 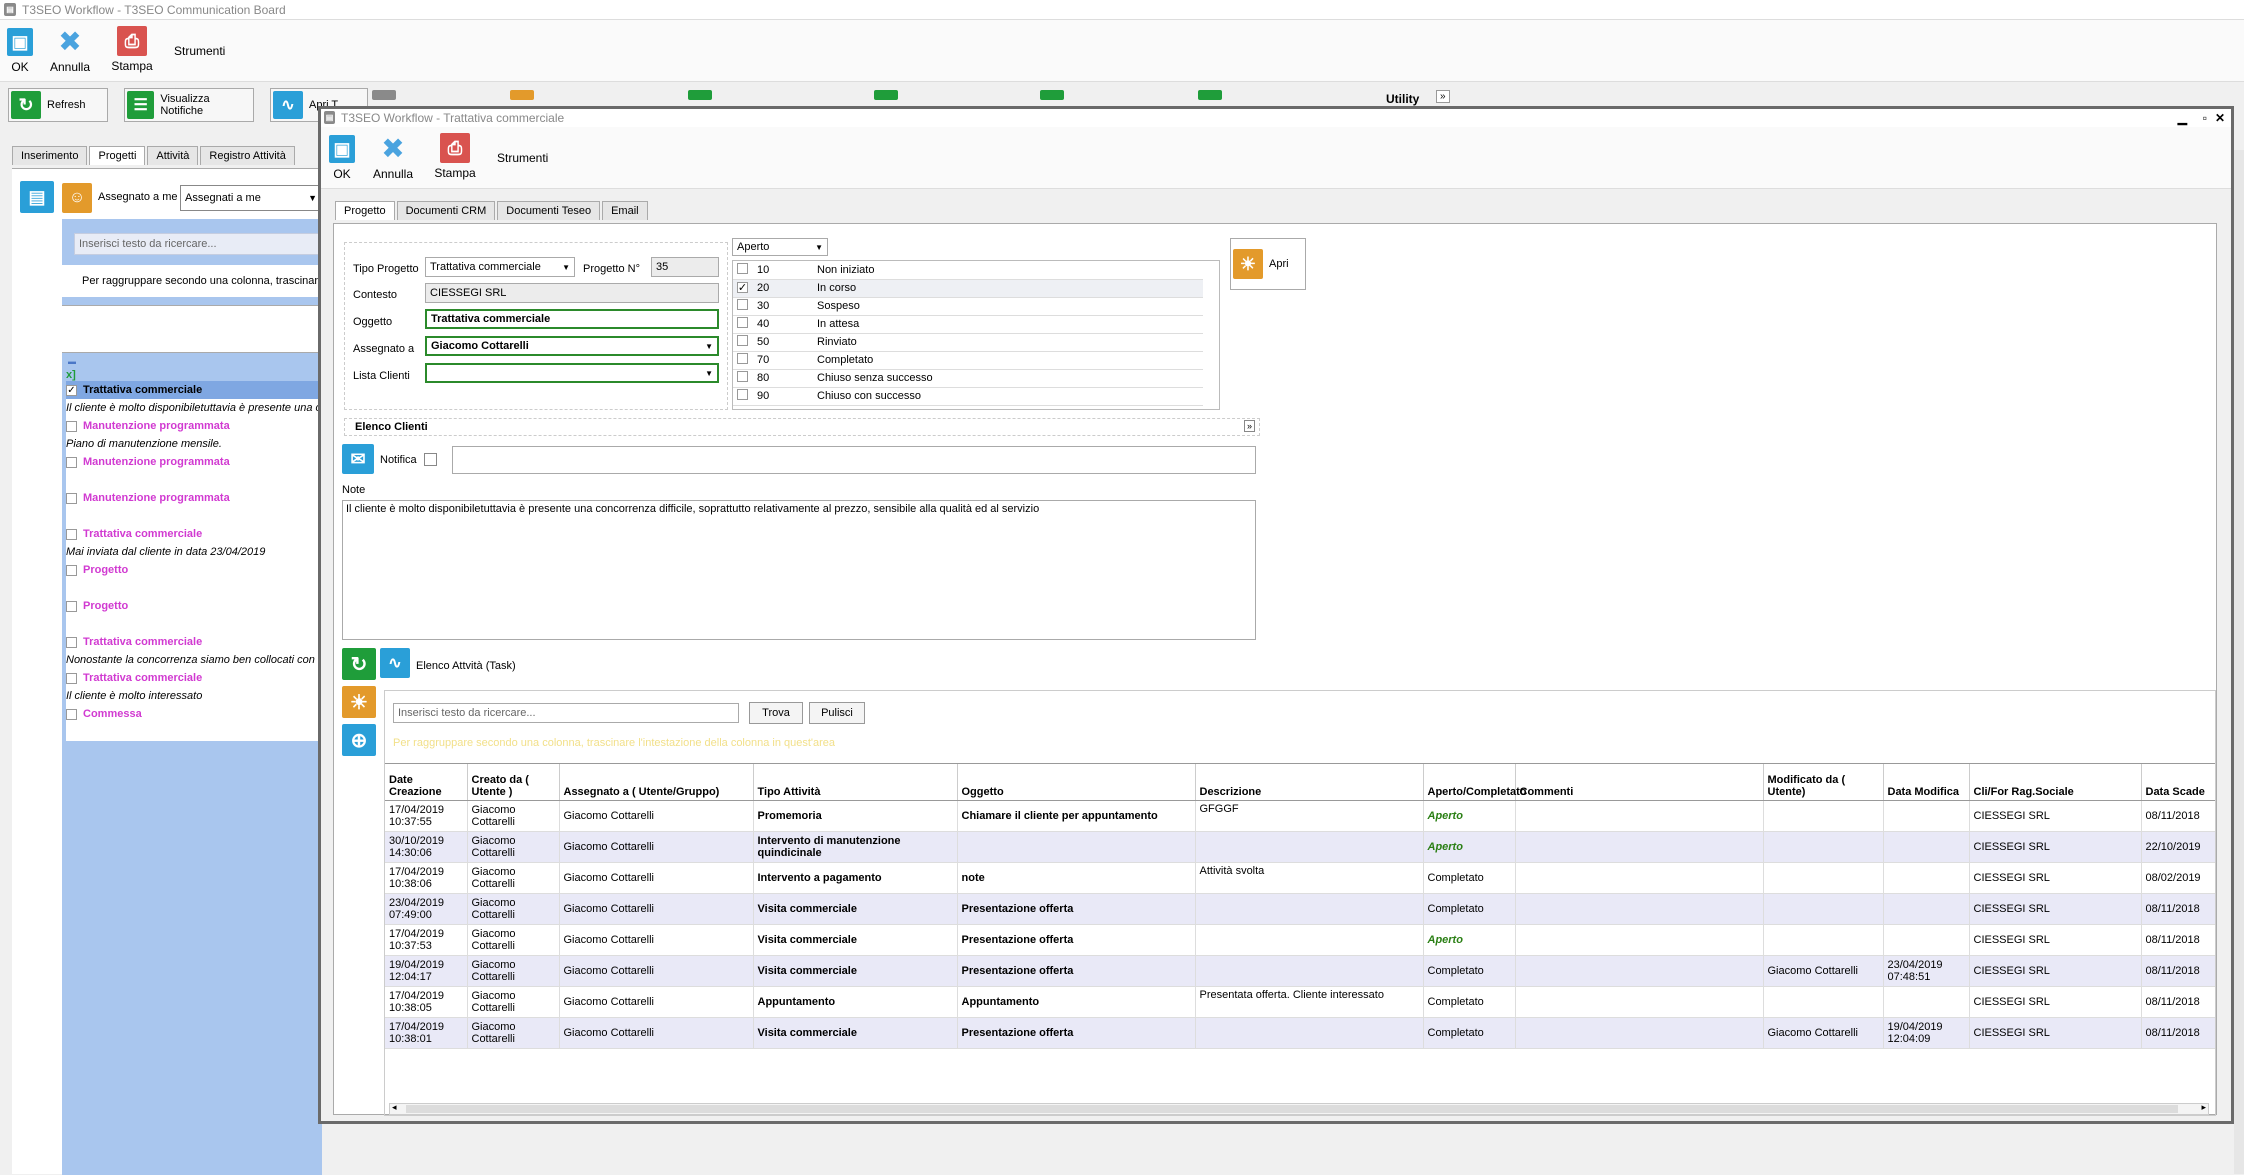 What do you see at coordinates (2182, 118) in the screenshot?
I see `minimize-icon: ▁` at bounding box center [2182, 118].